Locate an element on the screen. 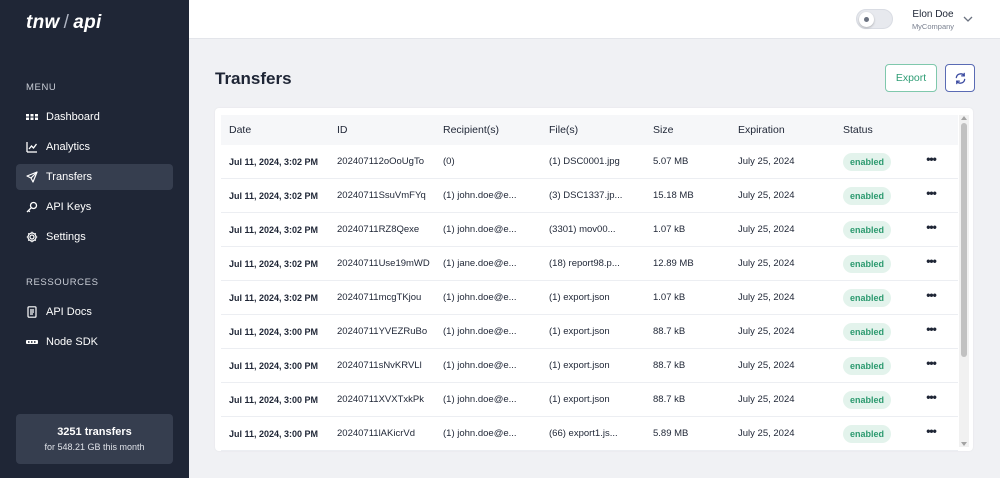  theme-toggle is located at coordinates (874, 19).